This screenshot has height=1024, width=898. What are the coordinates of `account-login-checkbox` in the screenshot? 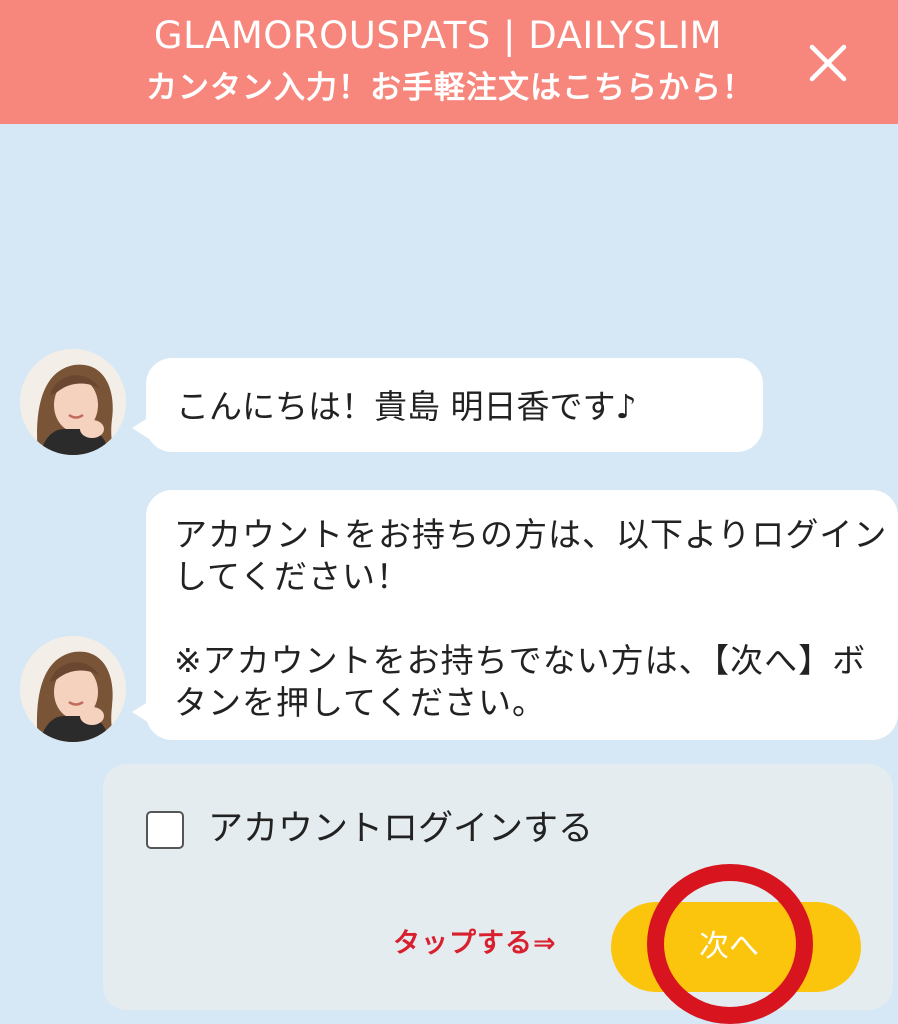 It's located at (165, 830).